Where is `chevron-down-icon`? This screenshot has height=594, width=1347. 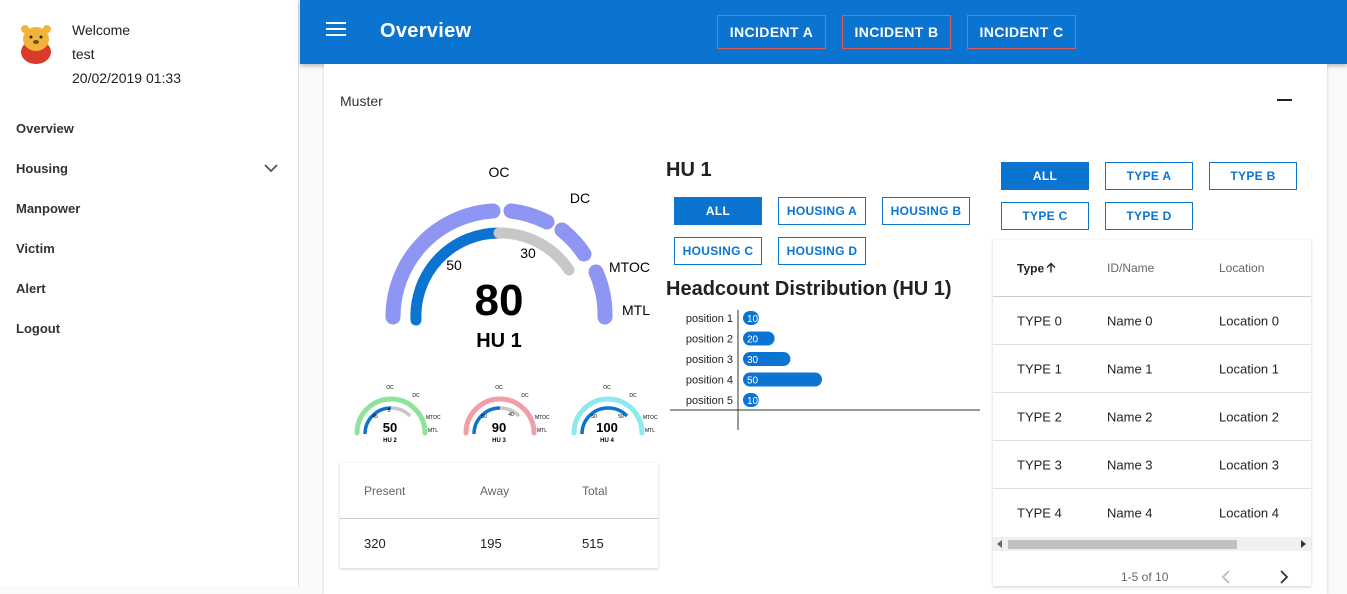
chevron-down-icon is located at coordinates (271, 168).